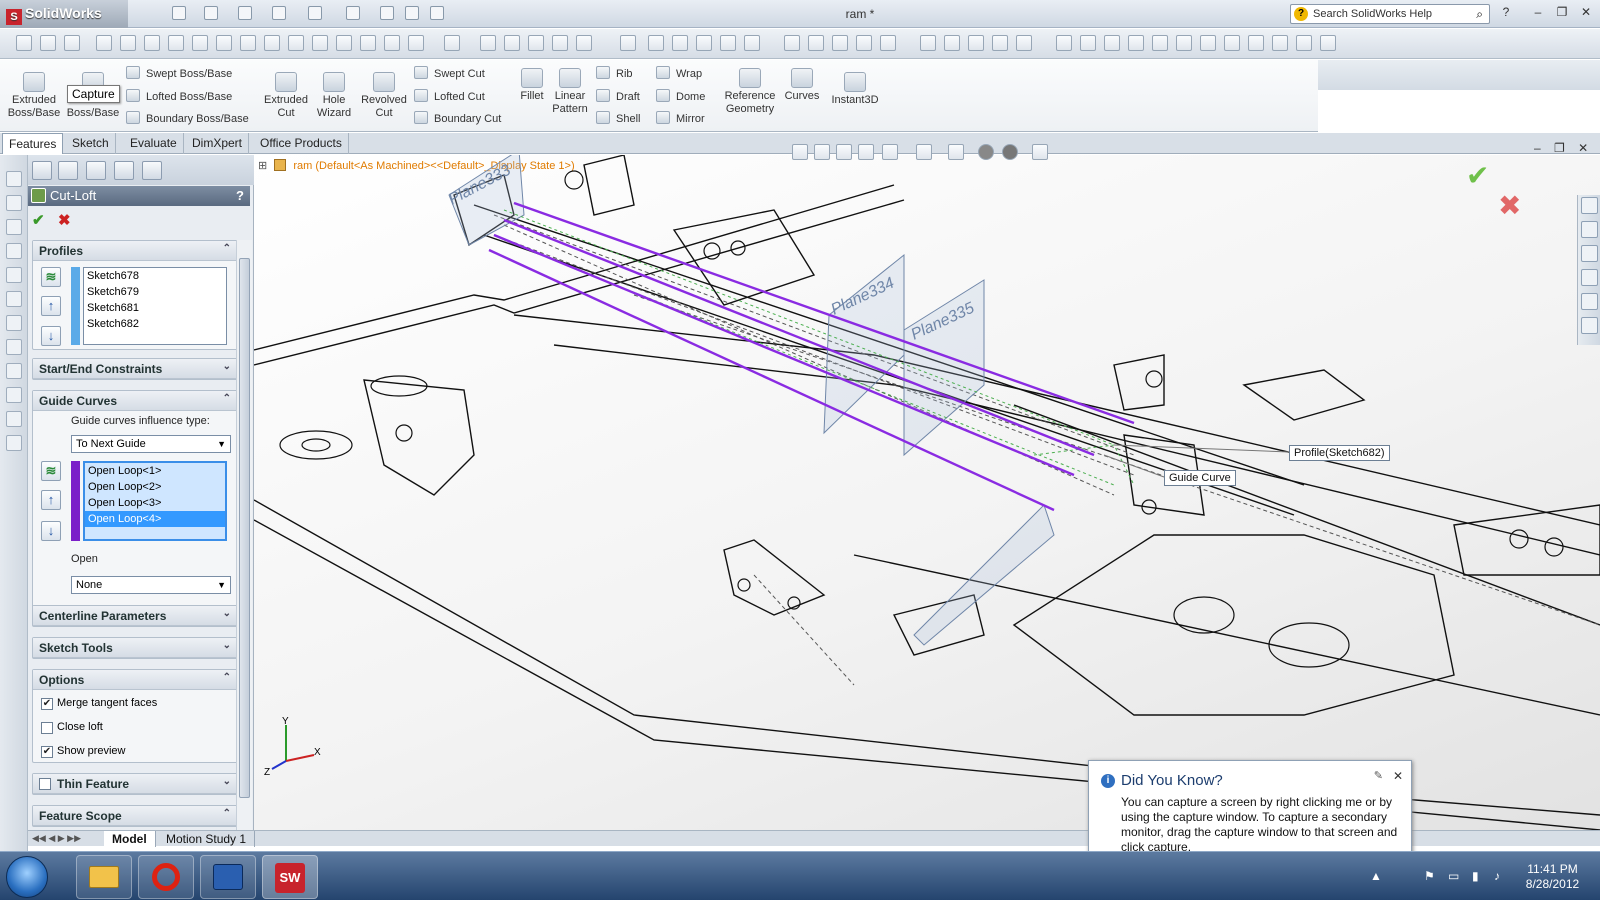 This screenshot has height=900, width=1600. What do you see at coordinates (680, 118) in the screenshot?
I see `mirror-button: Mirror` at bounding box center [680, 118].